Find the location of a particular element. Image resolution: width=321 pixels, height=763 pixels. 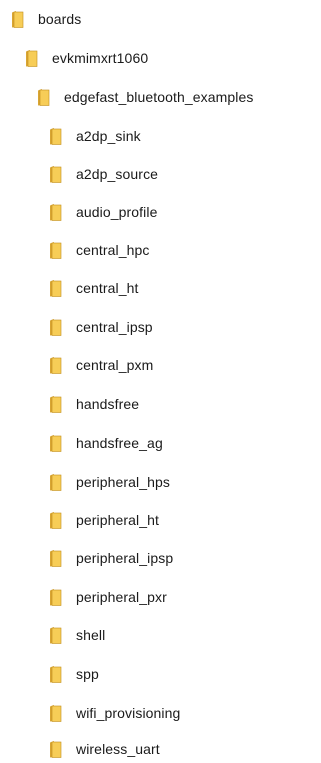

tree-item-boards: boards is located at coordinates (45, 19).